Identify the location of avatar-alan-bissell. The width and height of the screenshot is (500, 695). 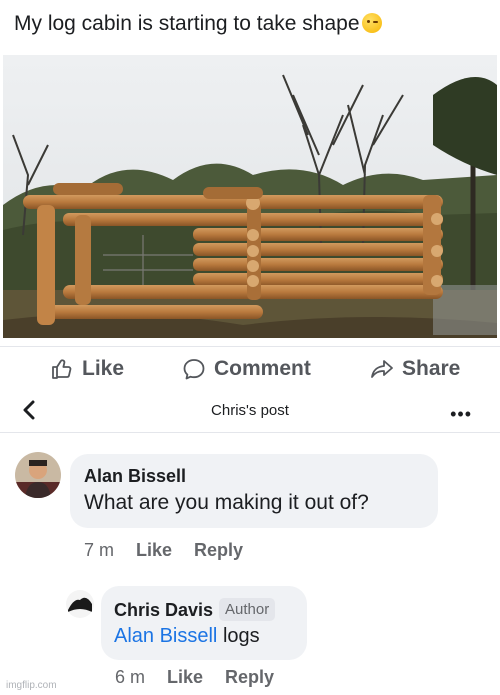
(38, 475).